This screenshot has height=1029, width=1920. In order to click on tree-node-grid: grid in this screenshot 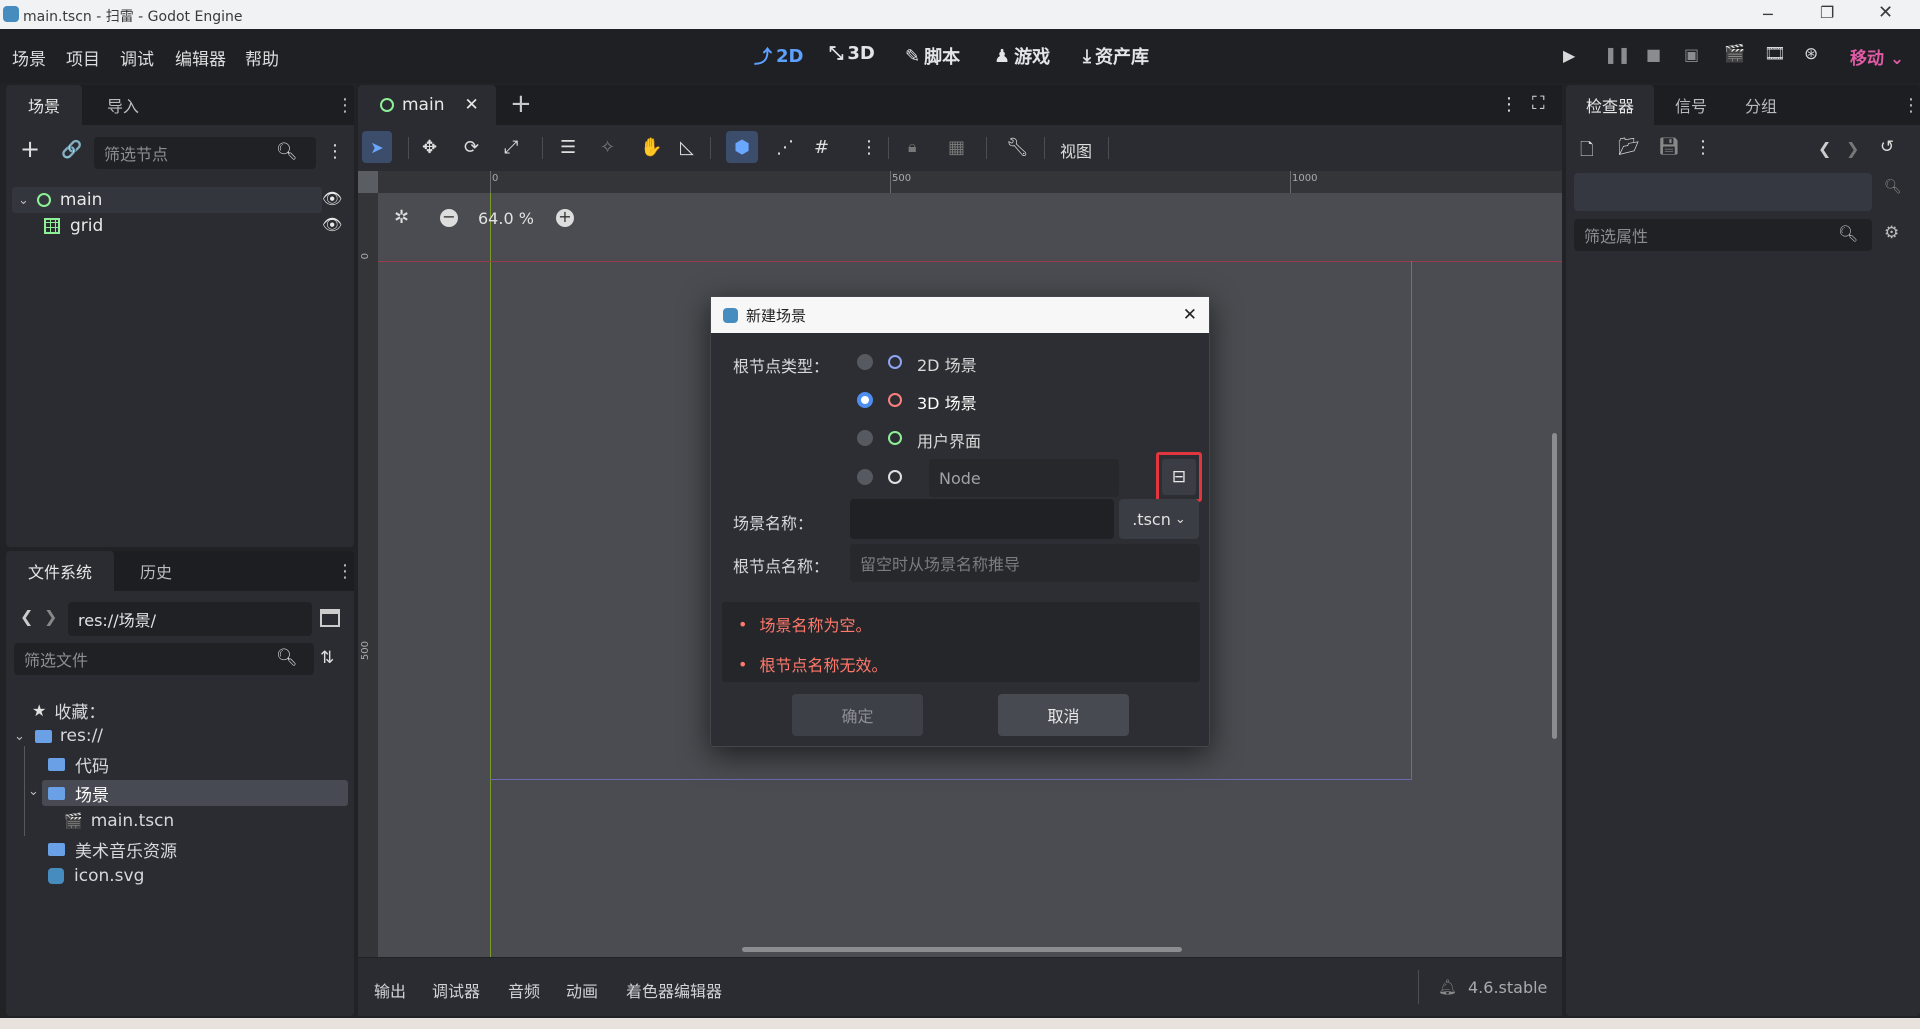, I will do `click(184, 226)`.